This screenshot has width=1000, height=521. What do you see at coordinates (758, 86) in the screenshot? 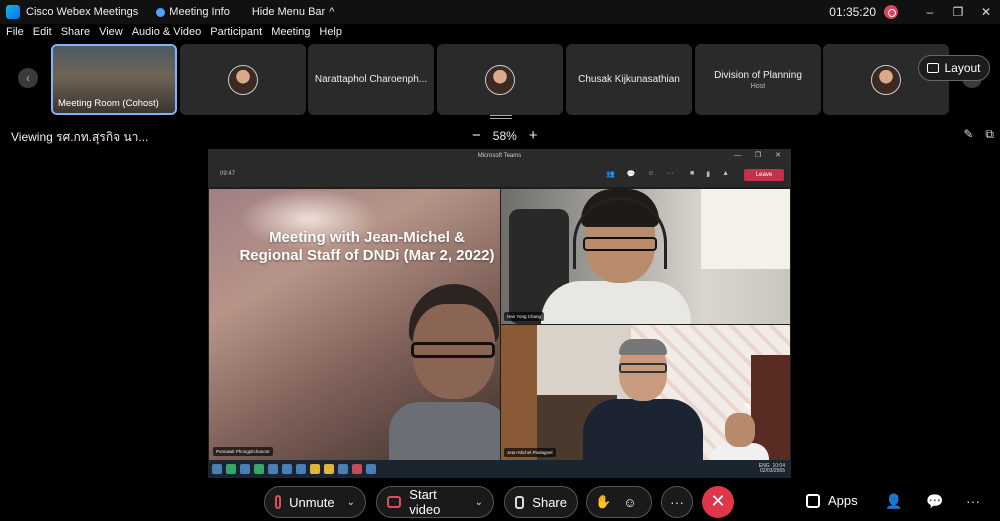
I see `host-badge: Host` at bounding box center [758, 86].